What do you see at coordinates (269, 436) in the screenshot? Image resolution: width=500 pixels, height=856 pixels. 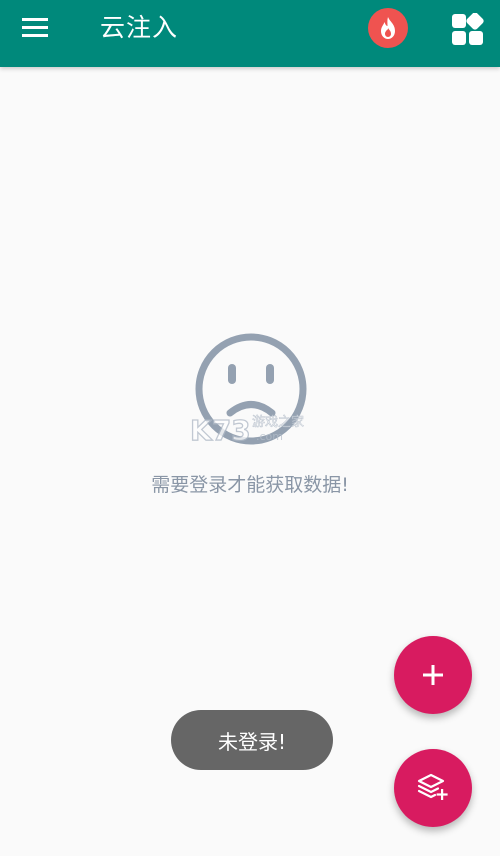 I see `watermark-sub: .com` at bounding box center [269, 436].